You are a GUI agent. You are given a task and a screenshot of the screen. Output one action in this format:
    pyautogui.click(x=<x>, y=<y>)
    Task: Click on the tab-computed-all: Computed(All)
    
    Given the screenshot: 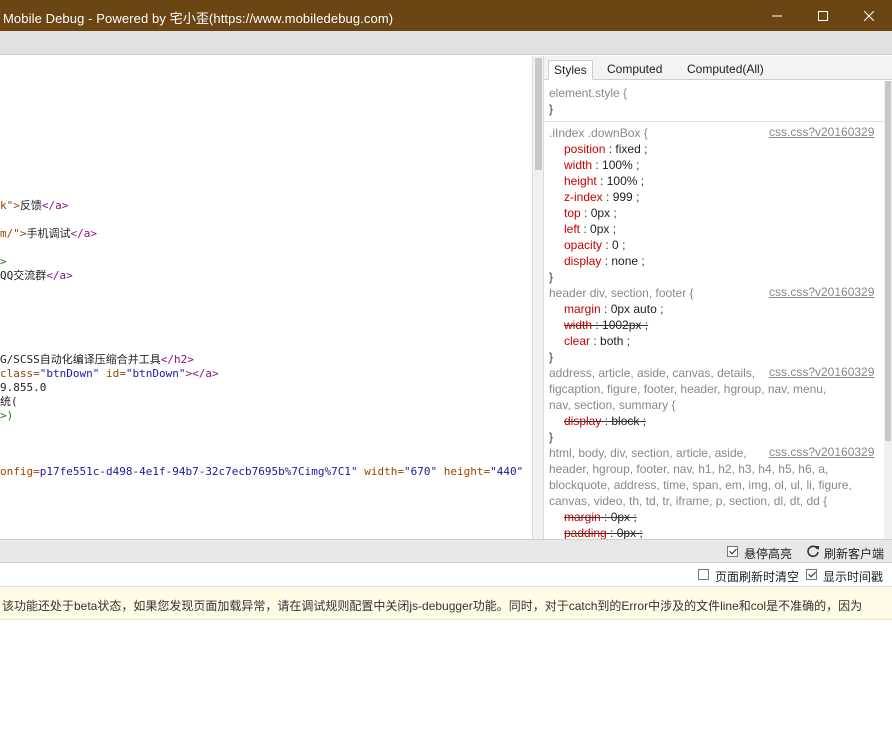 What is the action you would take?
    pyautogui.click(x=725, y=70)
    